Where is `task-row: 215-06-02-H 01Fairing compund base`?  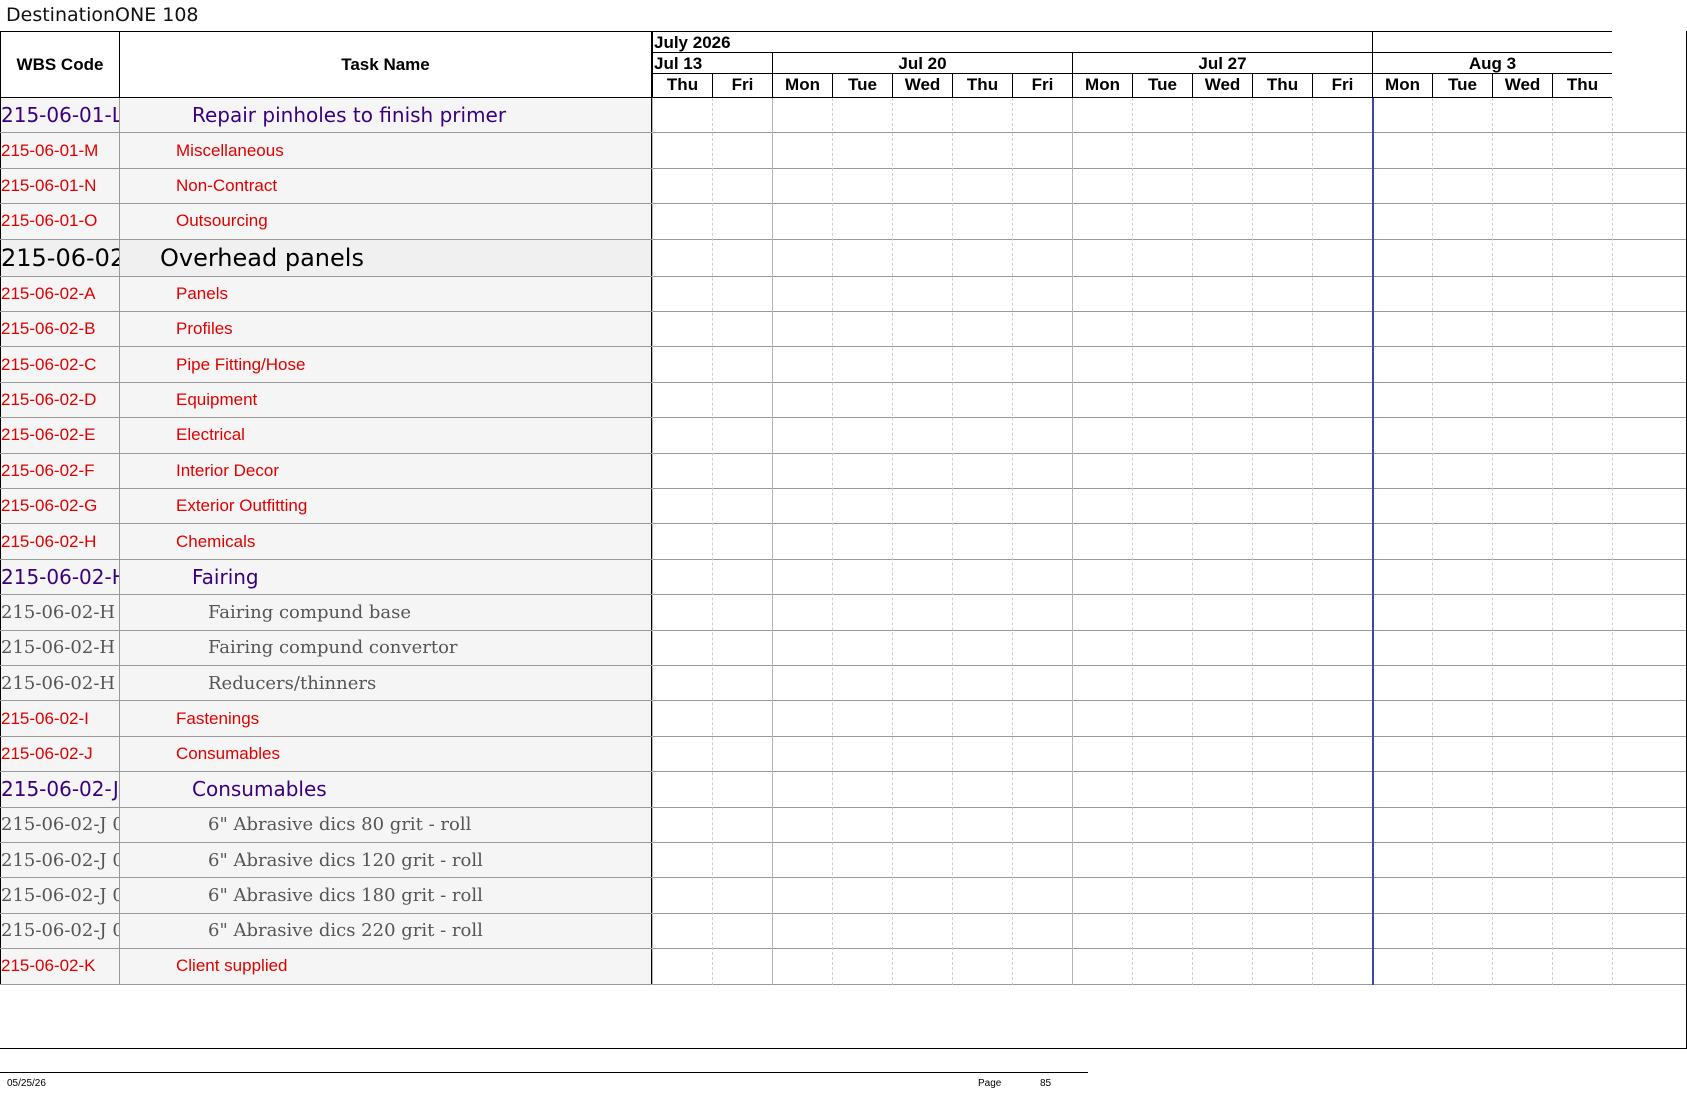
task-row: 215-06-02-H 01Fairing compund base is located at coordinates (843, 613).